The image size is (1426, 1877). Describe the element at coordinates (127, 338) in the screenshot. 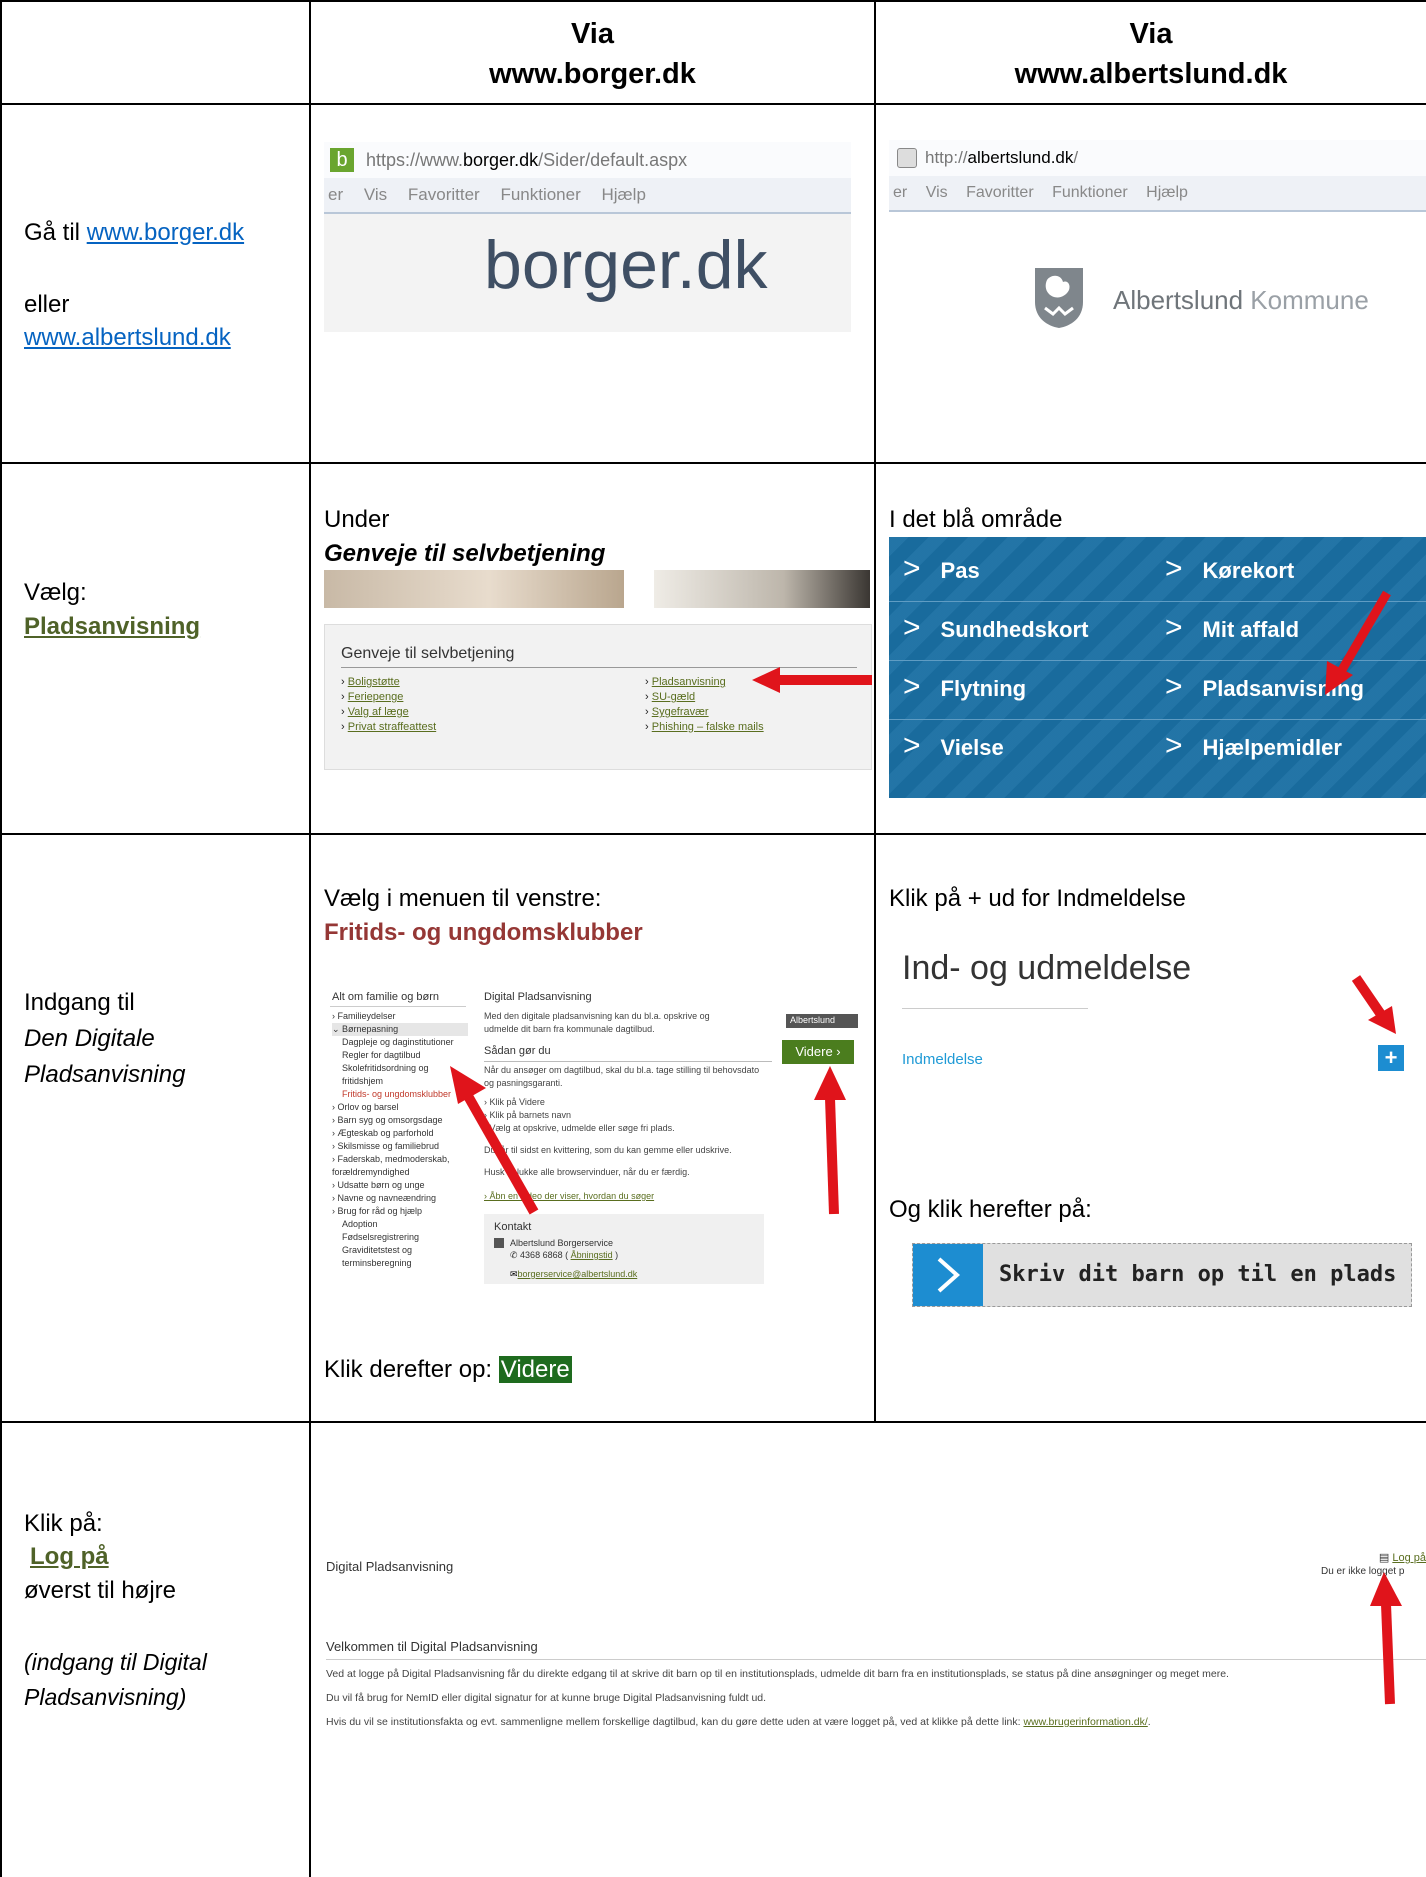

I see `albertslund-link: www.albertslund.dk` at that location.